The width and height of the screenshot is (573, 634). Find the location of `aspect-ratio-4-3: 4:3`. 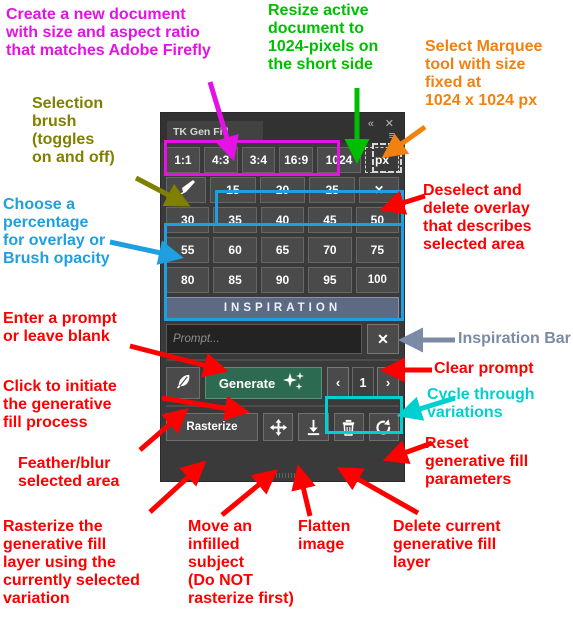

aspect-ratio-4-3: 4:3 is located at coordinates (220, 160).